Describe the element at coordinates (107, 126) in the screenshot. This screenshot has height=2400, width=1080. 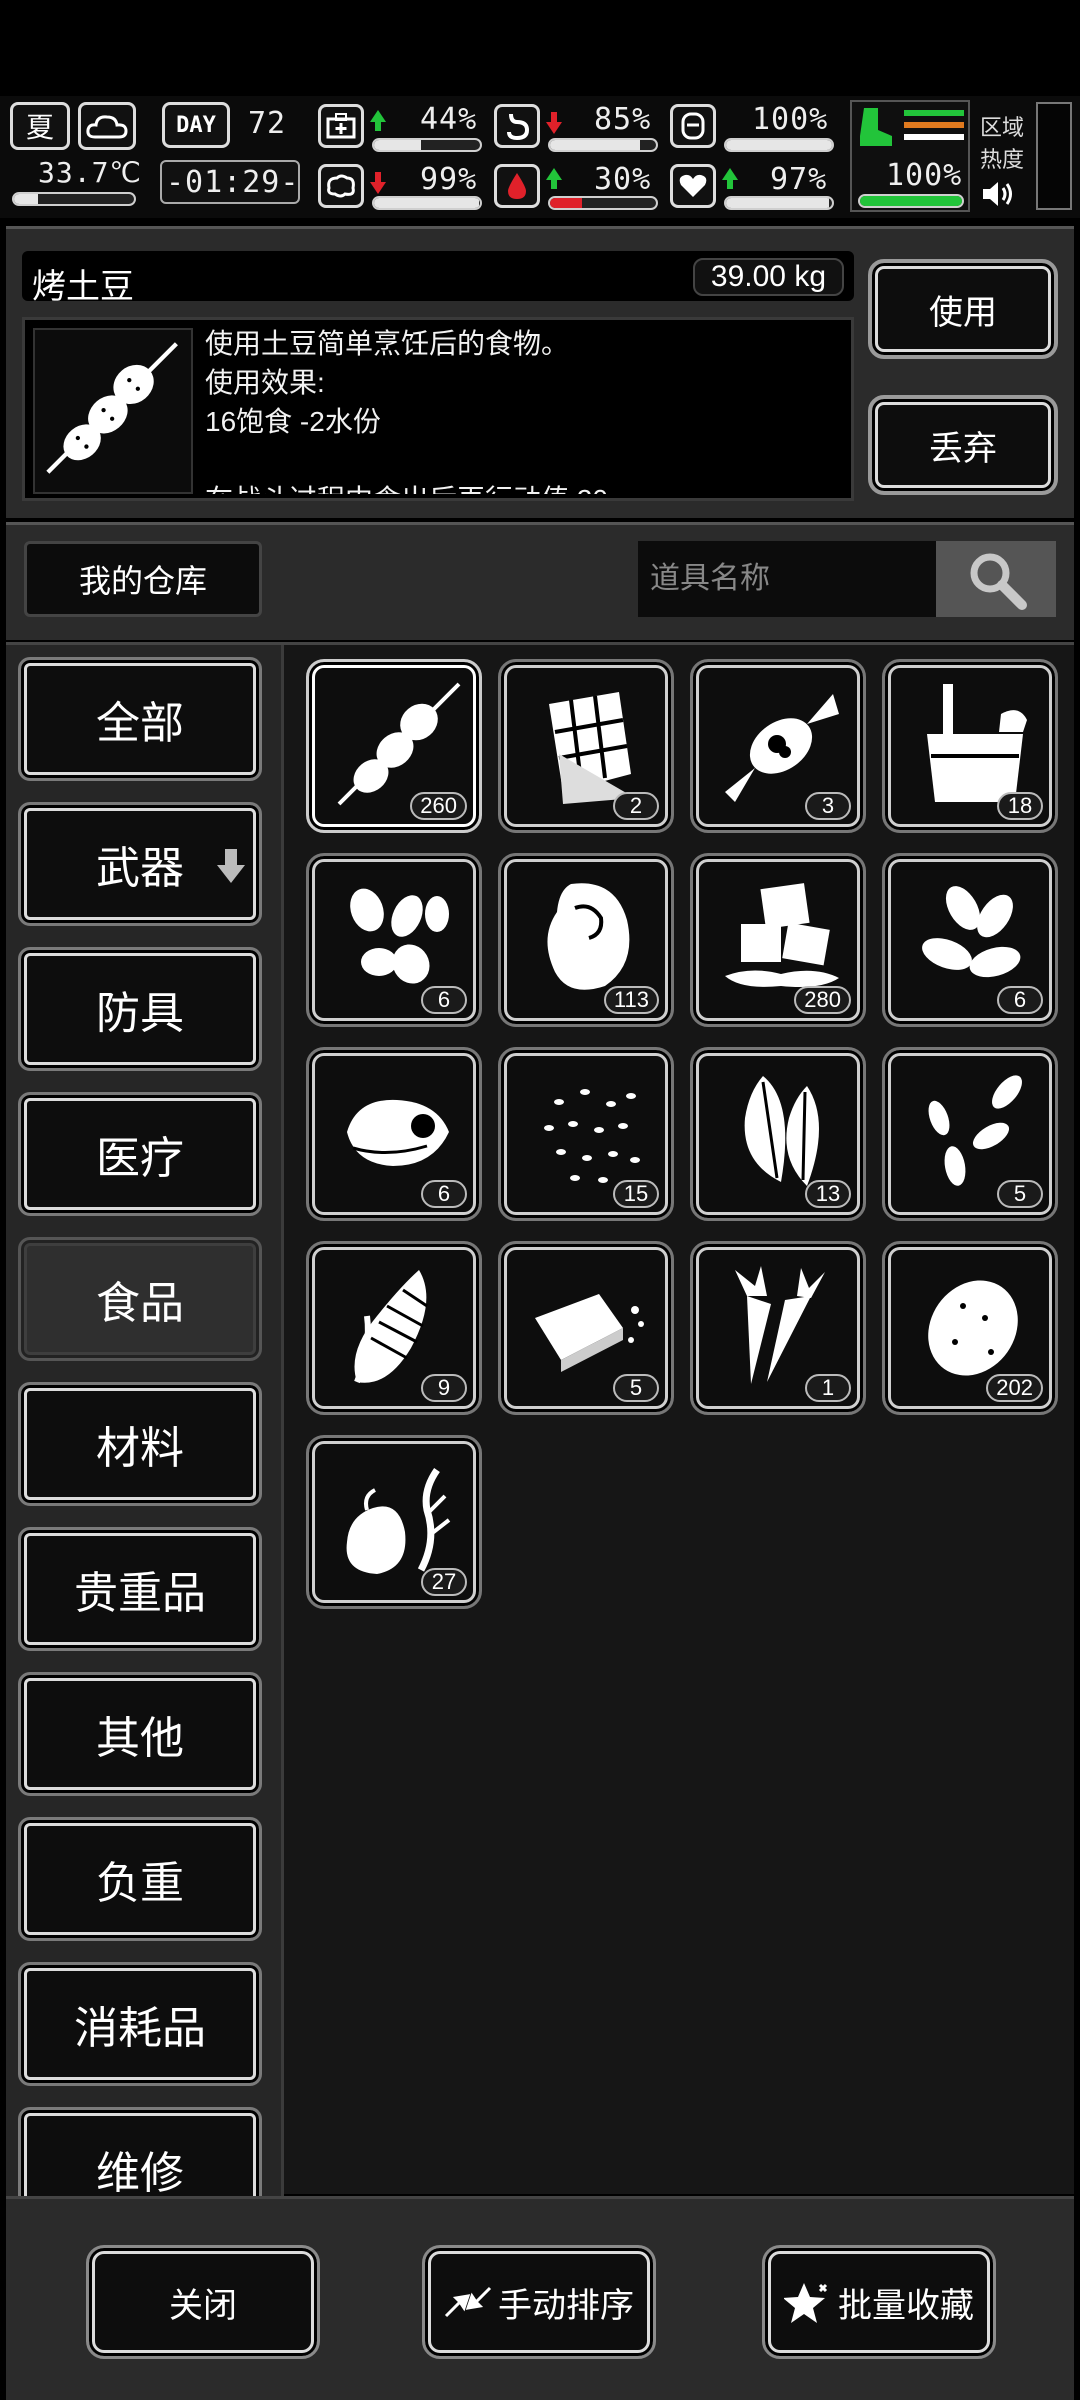
I see `weather-cloud-icon` at that location.